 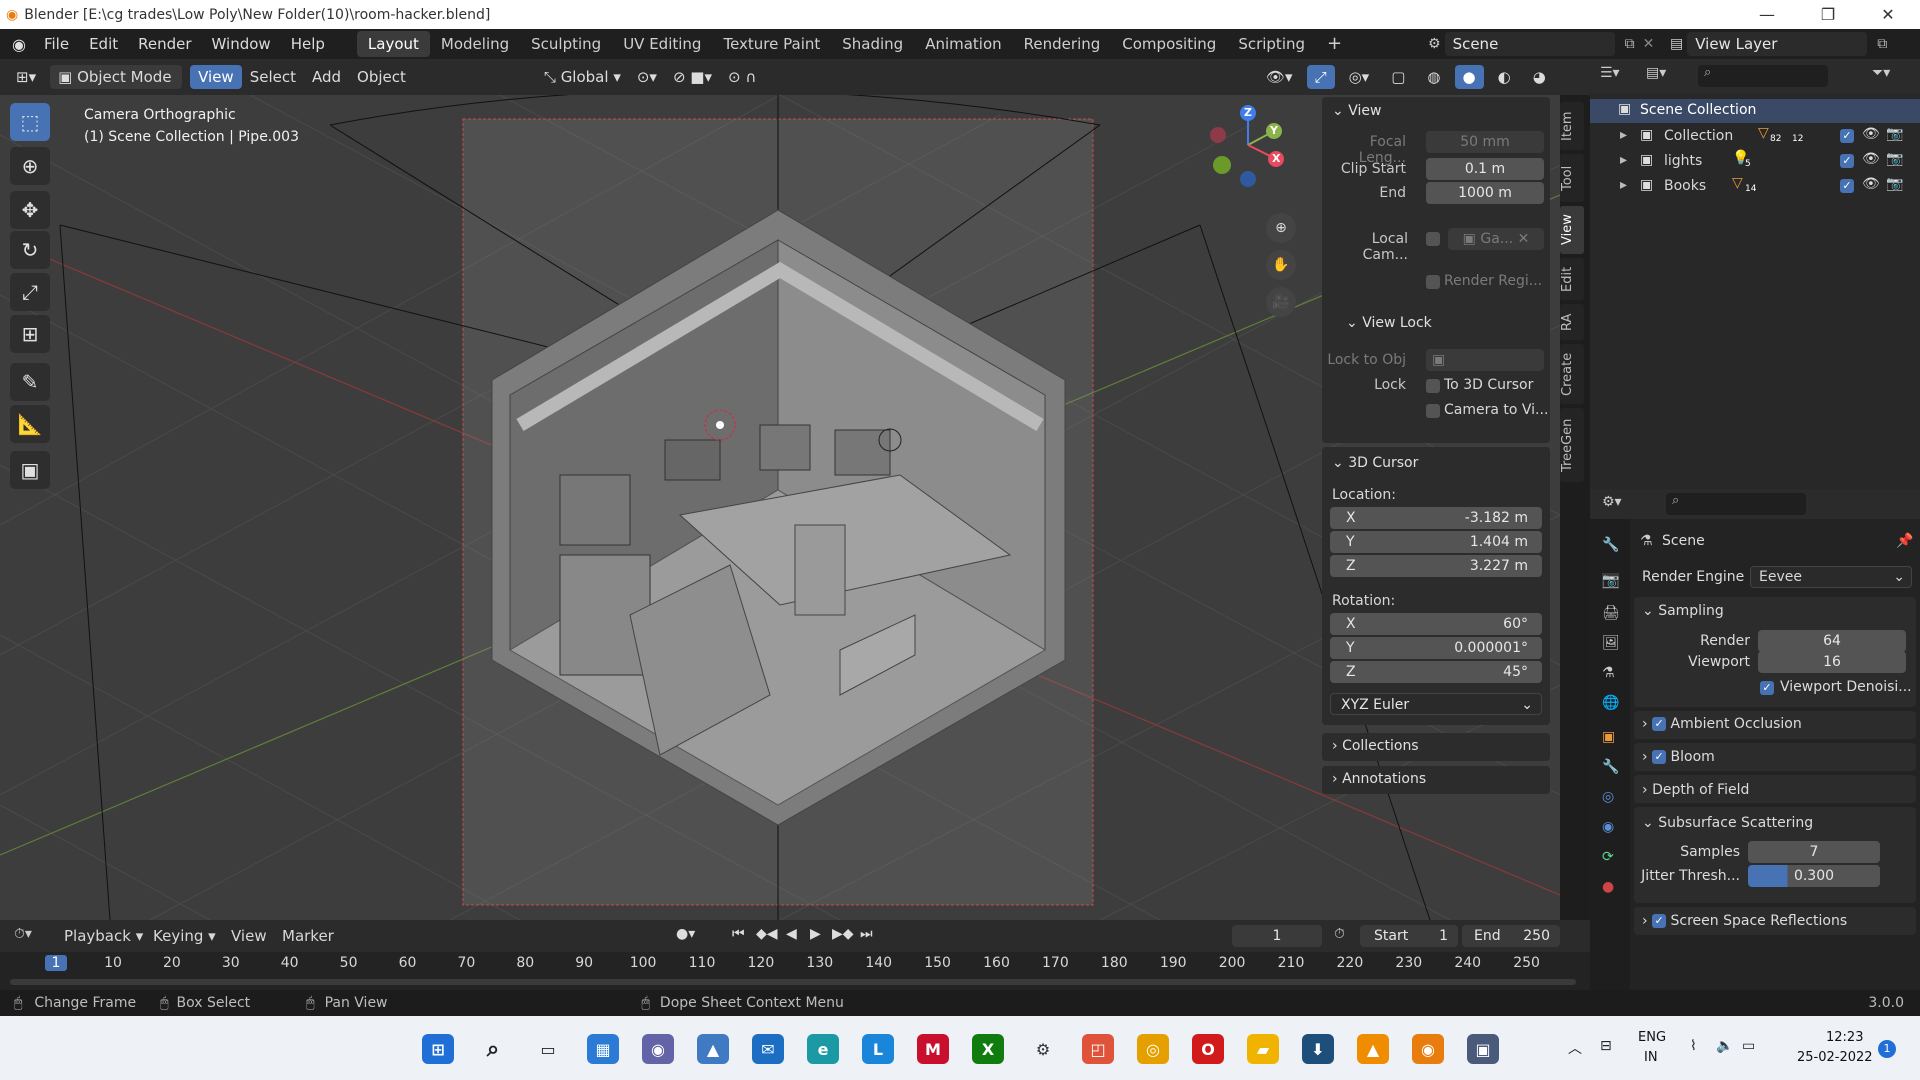 I want to click on record-icon: ●▾, so click(x=685, y=934).